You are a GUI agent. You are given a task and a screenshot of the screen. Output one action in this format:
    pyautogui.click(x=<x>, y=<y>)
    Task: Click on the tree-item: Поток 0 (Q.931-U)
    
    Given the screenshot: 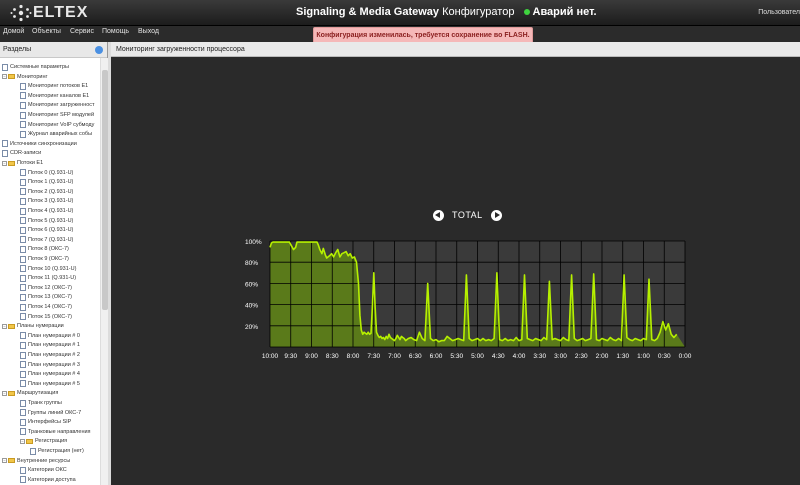 What is the action you would take?
    pyautogui.click(x=46, y=173)
    